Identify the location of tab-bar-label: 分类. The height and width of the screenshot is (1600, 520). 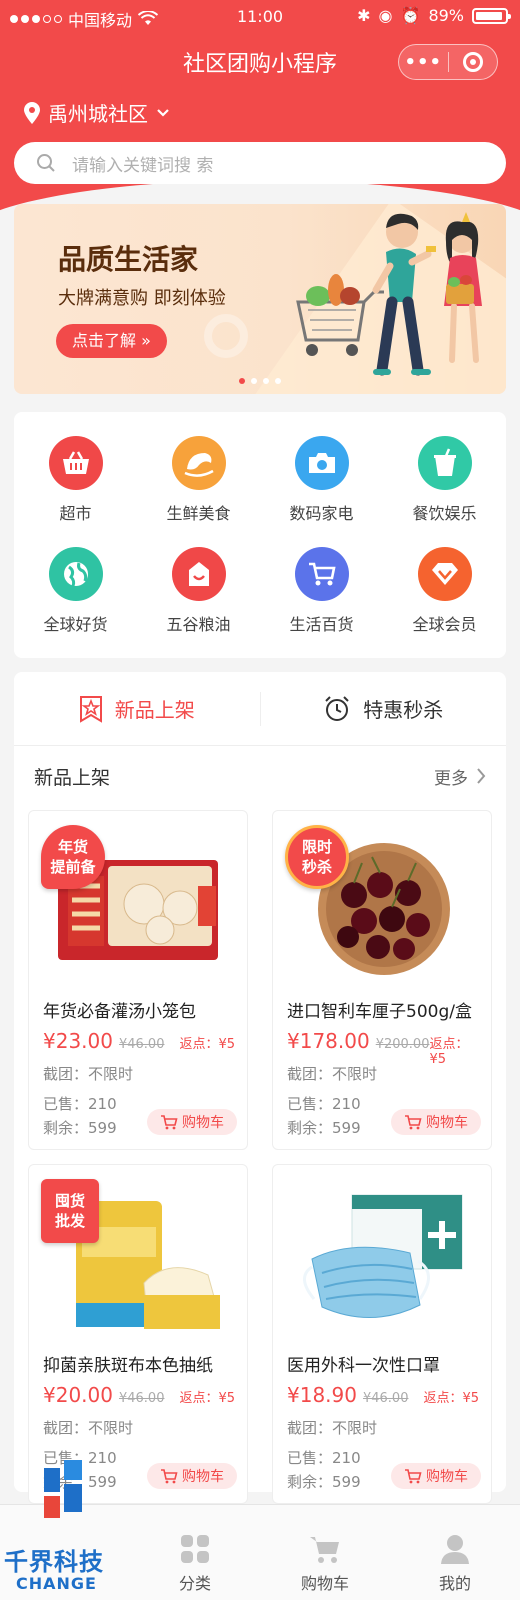
(194, 1583).